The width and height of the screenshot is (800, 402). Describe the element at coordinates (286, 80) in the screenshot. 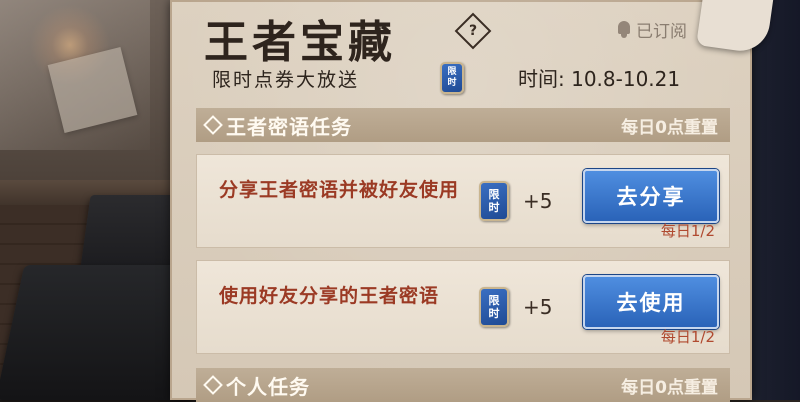

I see `event-subtitle: 限时点券大放送` at that location.